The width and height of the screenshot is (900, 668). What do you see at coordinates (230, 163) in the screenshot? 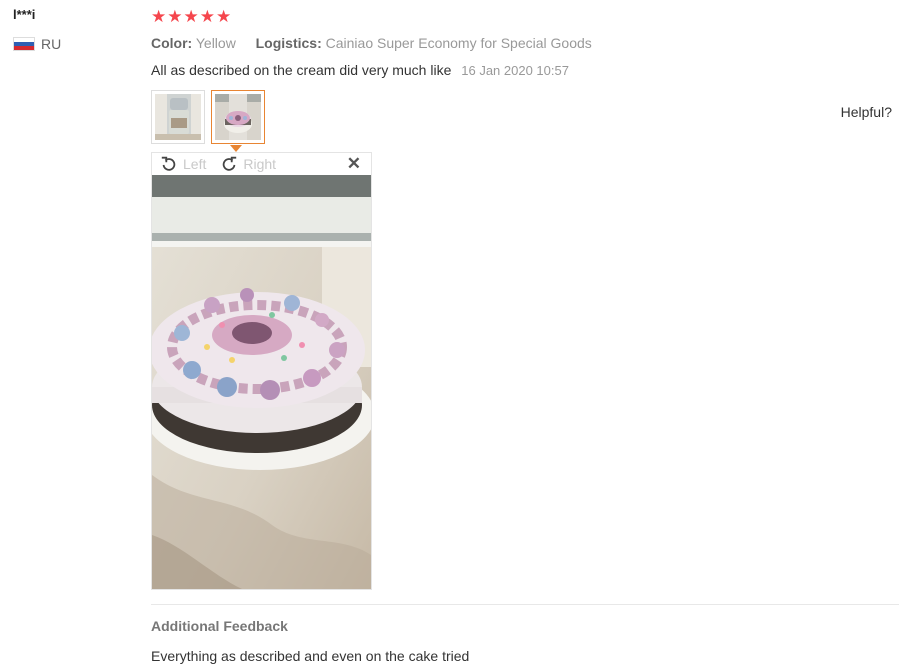
I see `rotate-right-icon` at bounding box center [230, 163].